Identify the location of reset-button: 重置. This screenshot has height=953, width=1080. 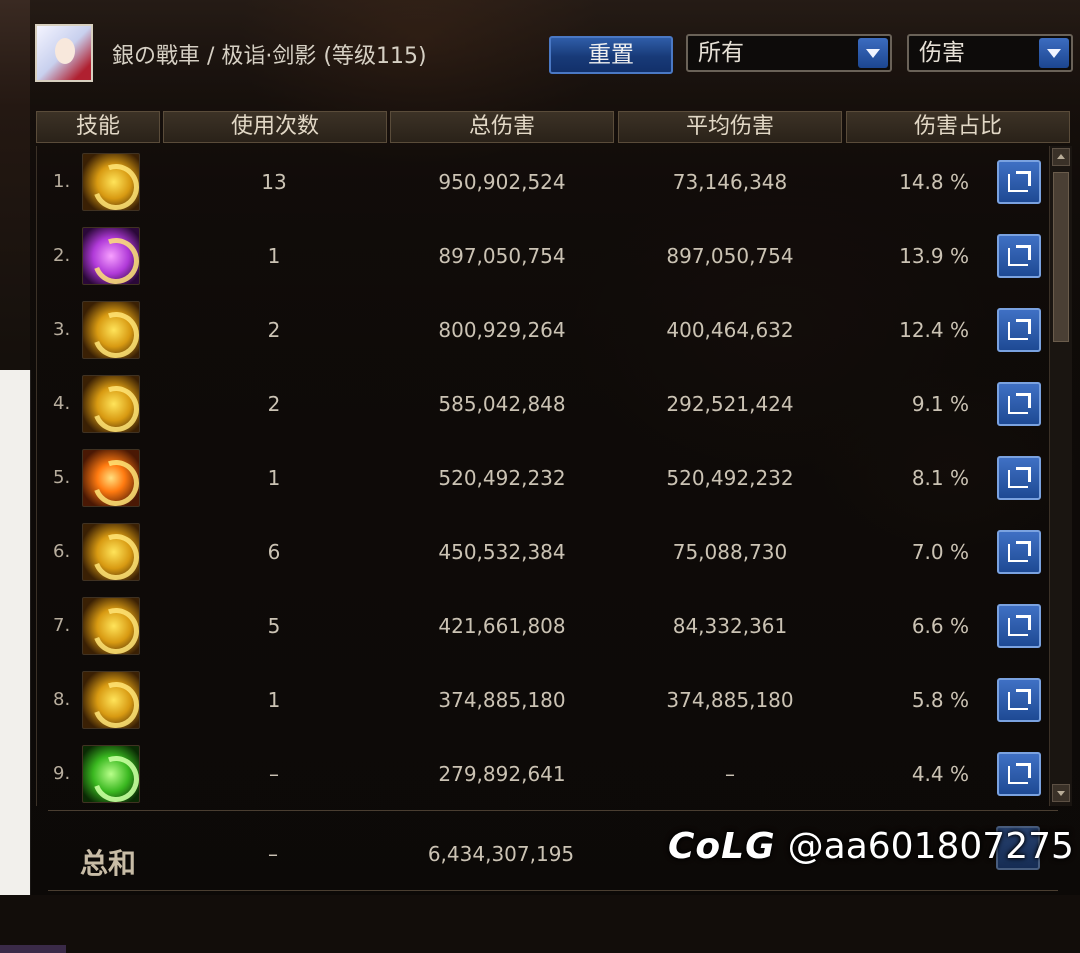
(611, 55).